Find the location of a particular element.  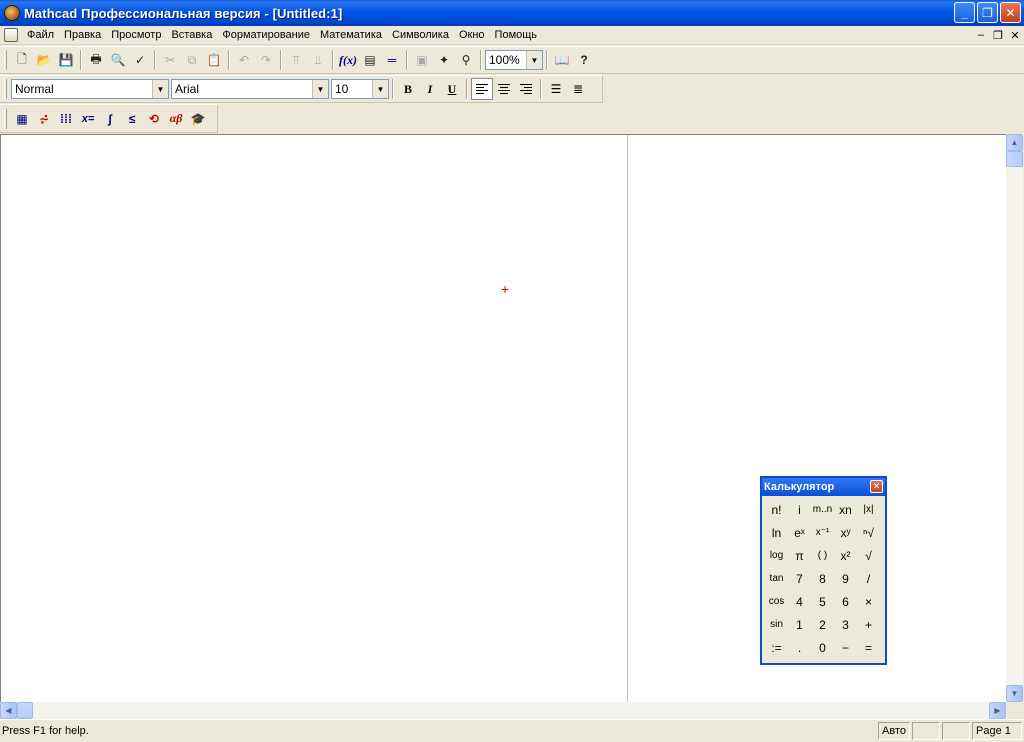

align-down-icon: ⫫ is located at coordinates (318, 60).